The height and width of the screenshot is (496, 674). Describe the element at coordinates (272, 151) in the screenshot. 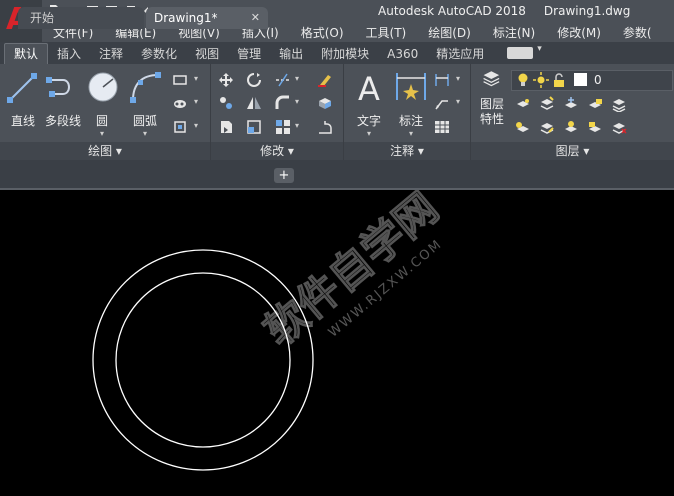

I see `modify-panel-title-text: 修改` at that location.